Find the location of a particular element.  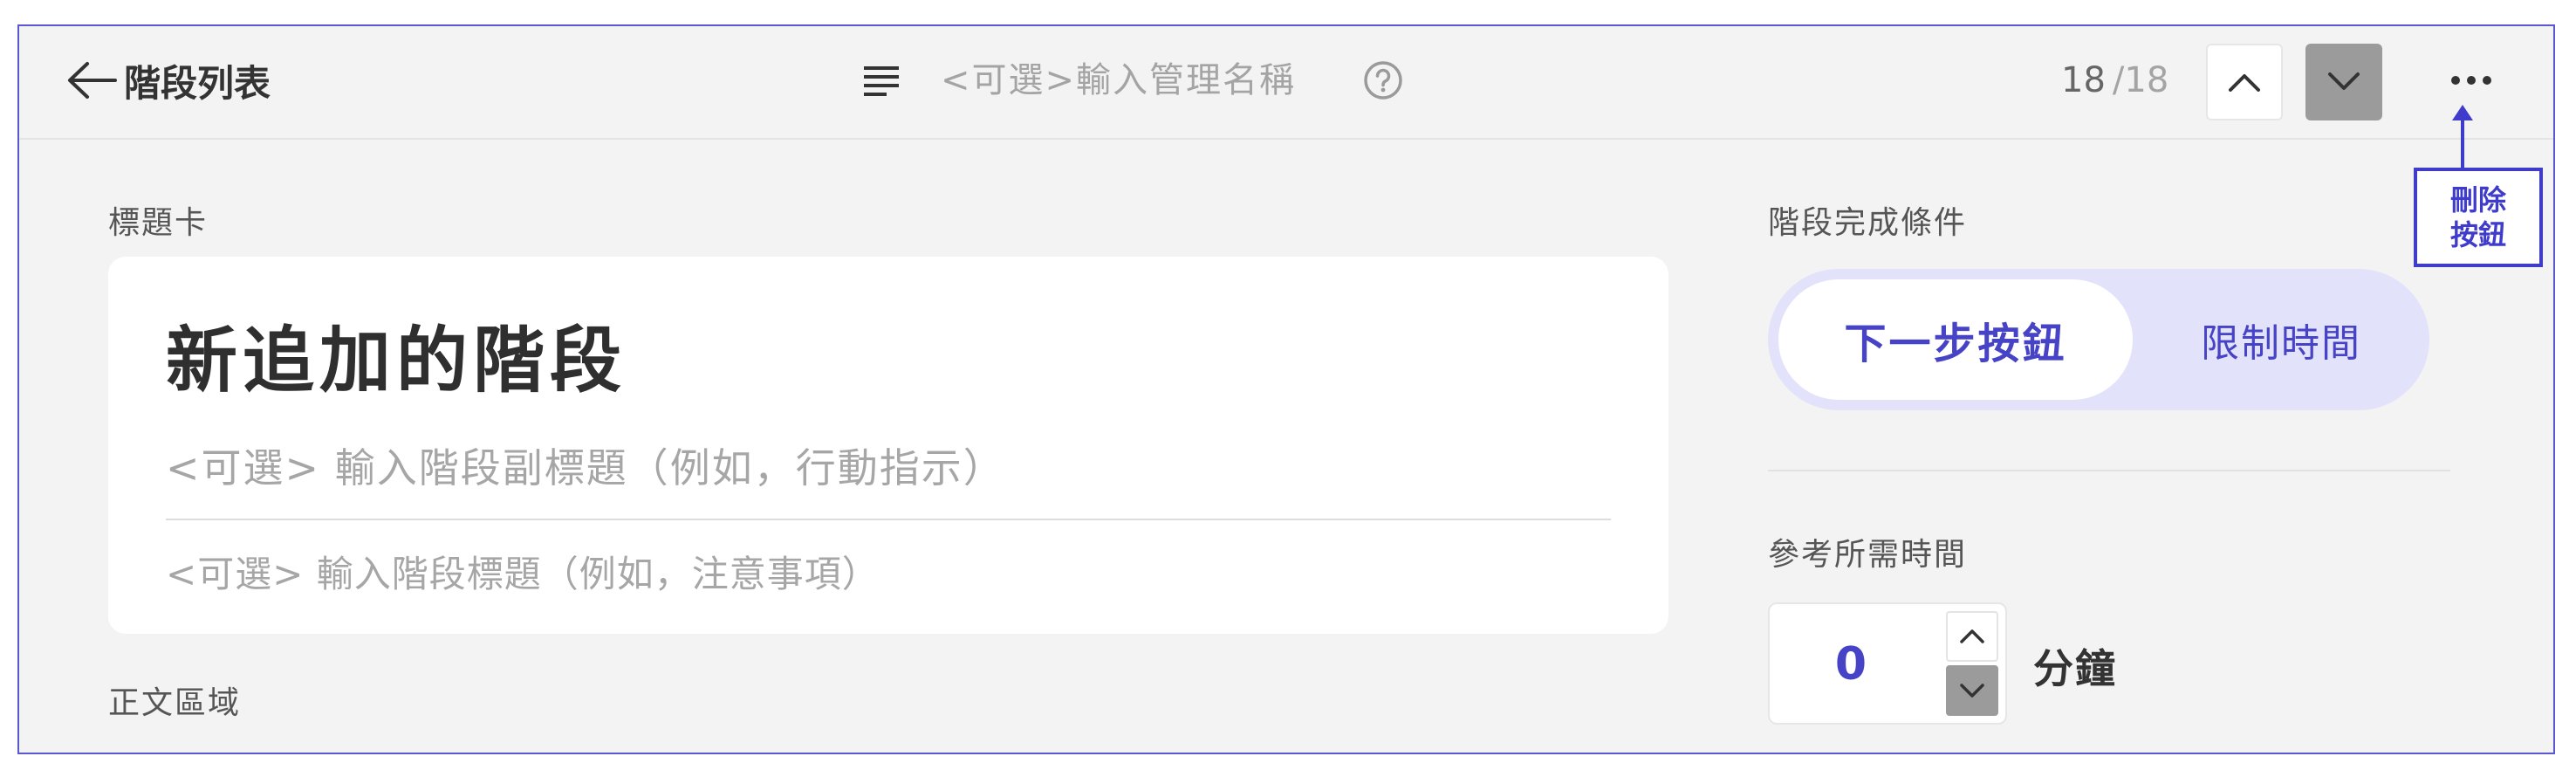

stage-title: 新追加的階段 is located at coordinates (396, 354).